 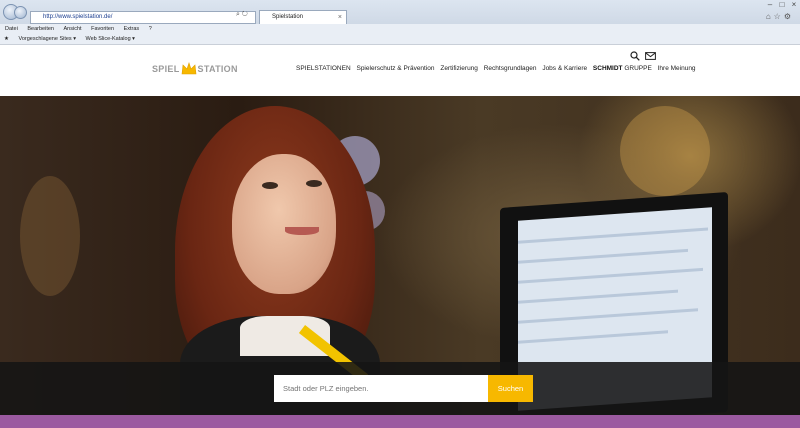 What do you see at coordinates (40, 29) in the screenshot?
I see `menu-item: Bearbeiten` at bounding box center [40, 29].